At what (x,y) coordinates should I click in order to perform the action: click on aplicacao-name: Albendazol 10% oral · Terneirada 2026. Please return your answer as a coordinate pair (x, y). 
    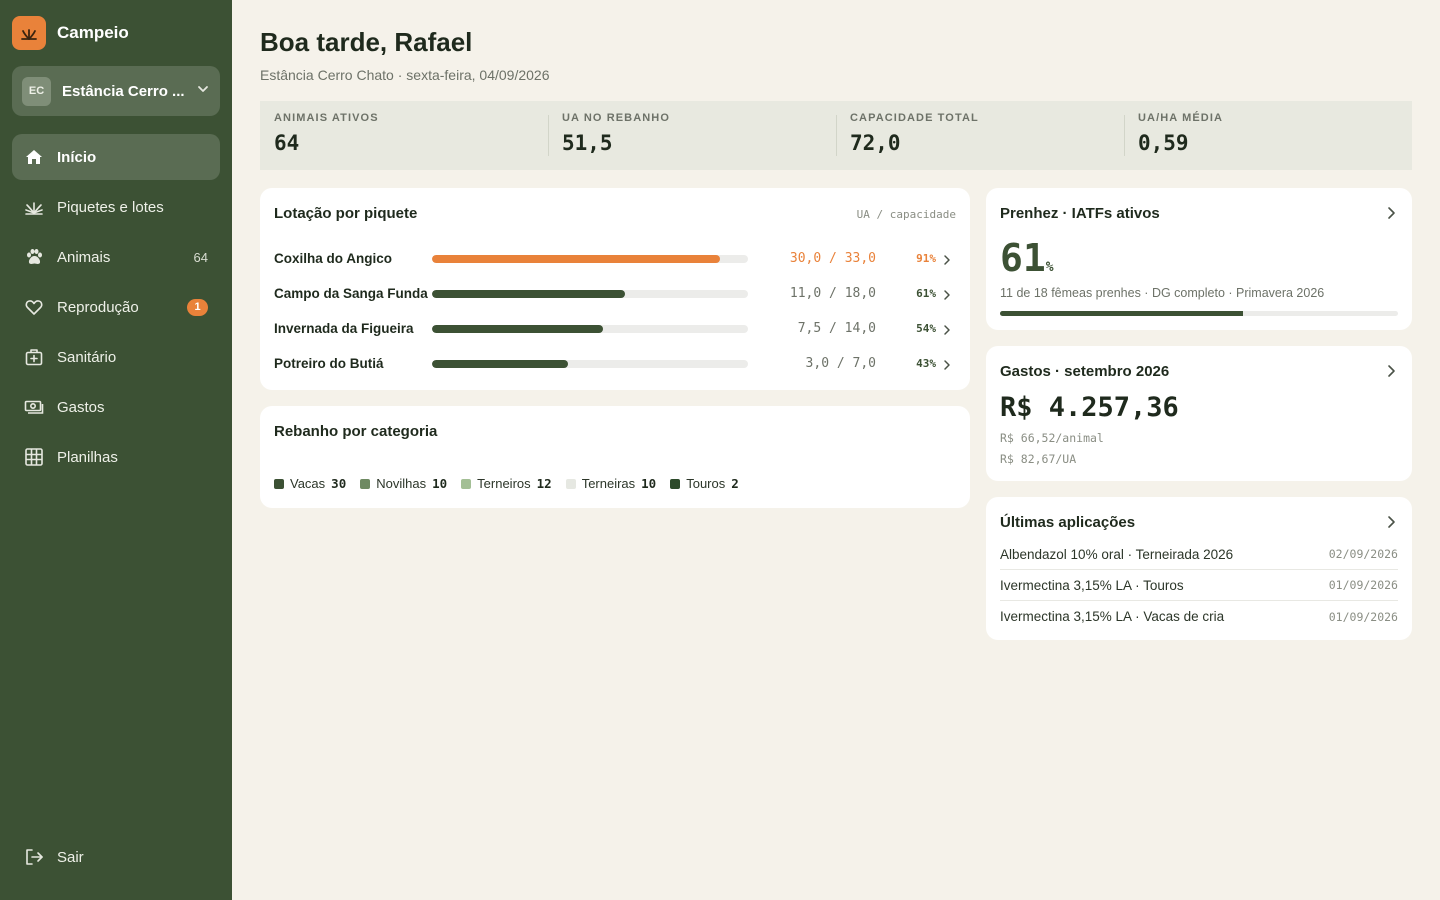
    Looking at the image, I should click on (1117, 554).